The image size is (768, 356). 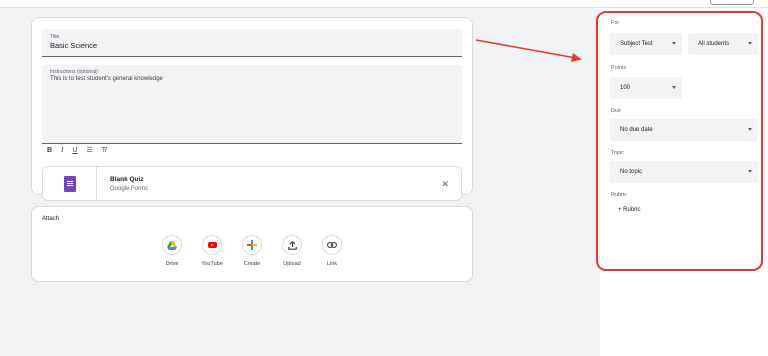 I want to click on underline-button: U, so click(x=74, y=150).